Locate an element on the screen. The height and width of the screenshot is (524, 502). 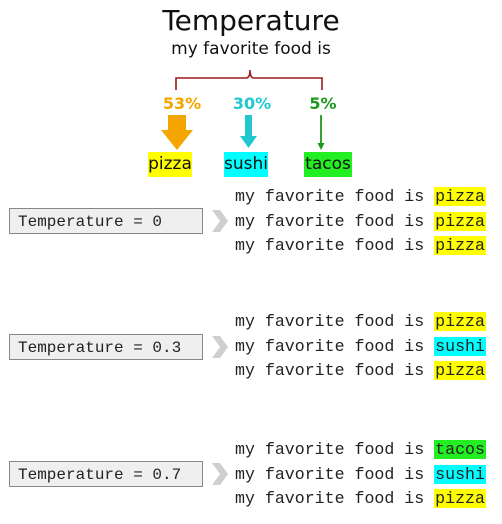
temperature-setting-box: Temperature = 0.3 is located at coordinates (106, 347).